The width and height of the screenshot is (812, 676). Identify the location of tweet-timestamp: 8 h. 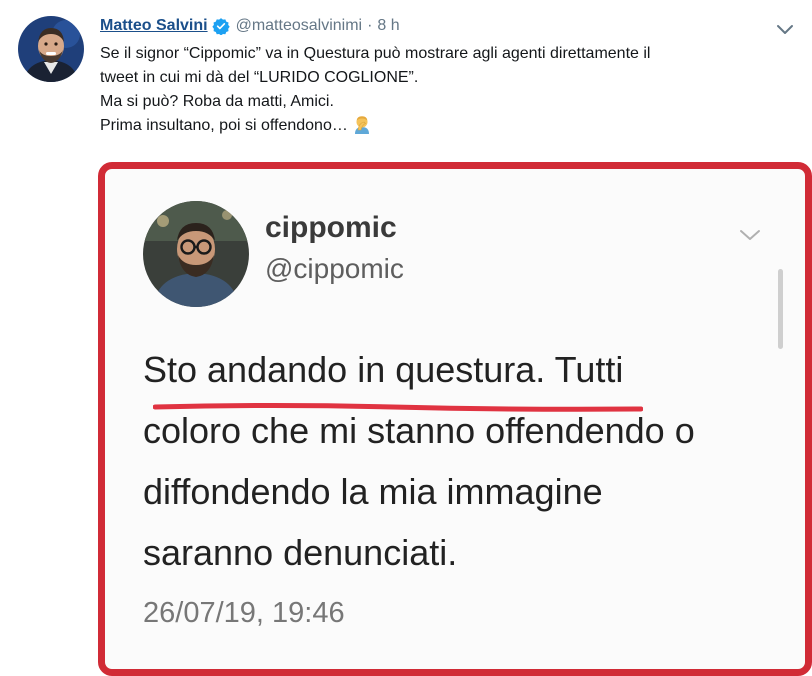
(388, 26).